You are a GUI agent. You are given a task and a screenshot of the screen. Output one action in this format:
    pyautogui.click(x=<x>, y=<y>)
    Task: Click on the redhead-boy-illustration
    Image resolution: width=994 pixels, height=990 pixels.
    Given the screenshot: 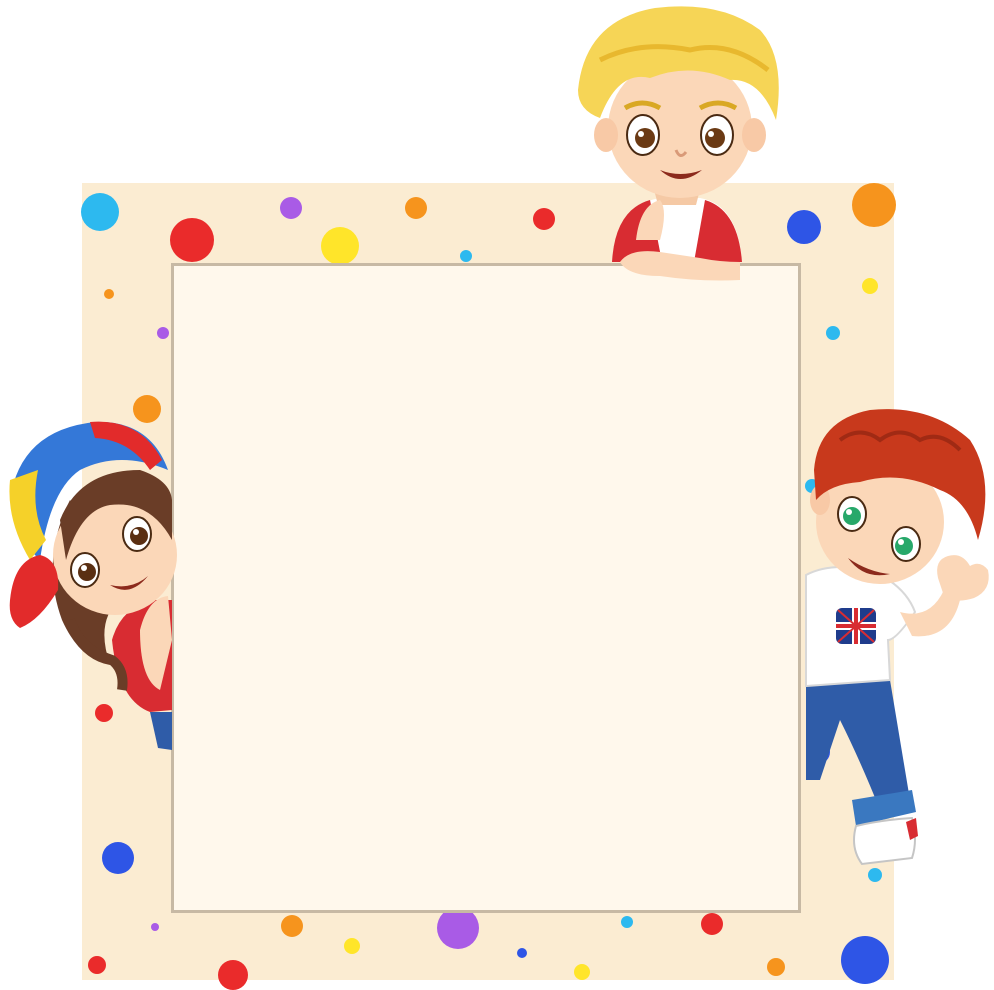 What is the action you would take?
    pyautogui.click(x=897, y=637)
    